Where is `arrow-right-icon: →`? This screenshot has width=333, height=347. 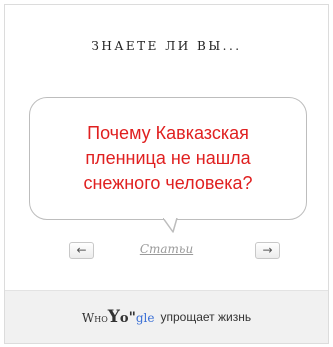
arrow-right-icon: → is located at coordinates (267, 250).